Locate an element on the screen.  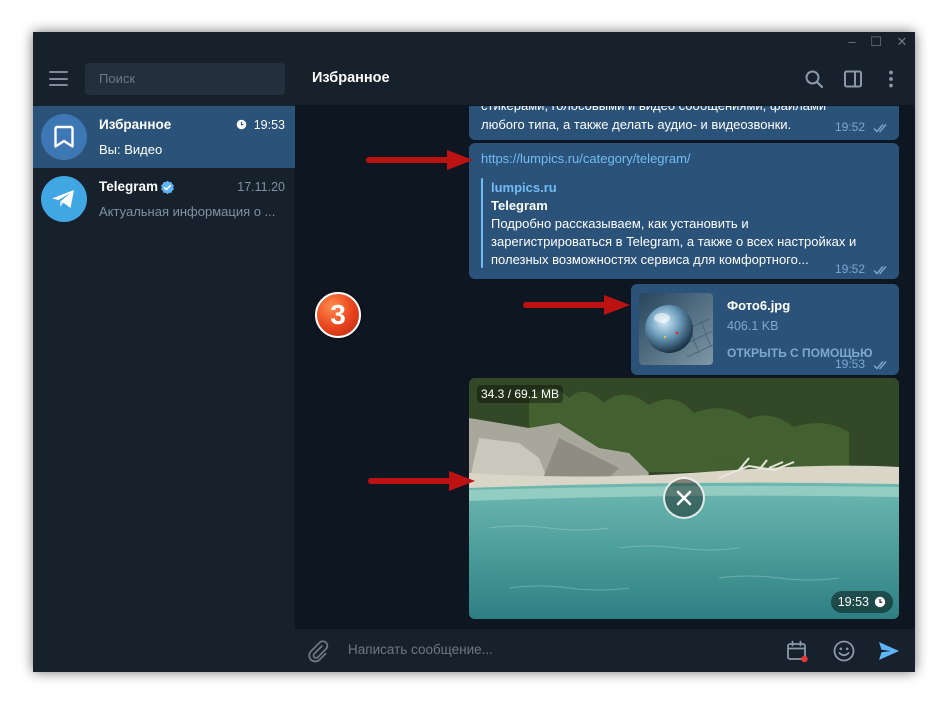
file-size: 406.1 KB is located at coordinates (753, 326).